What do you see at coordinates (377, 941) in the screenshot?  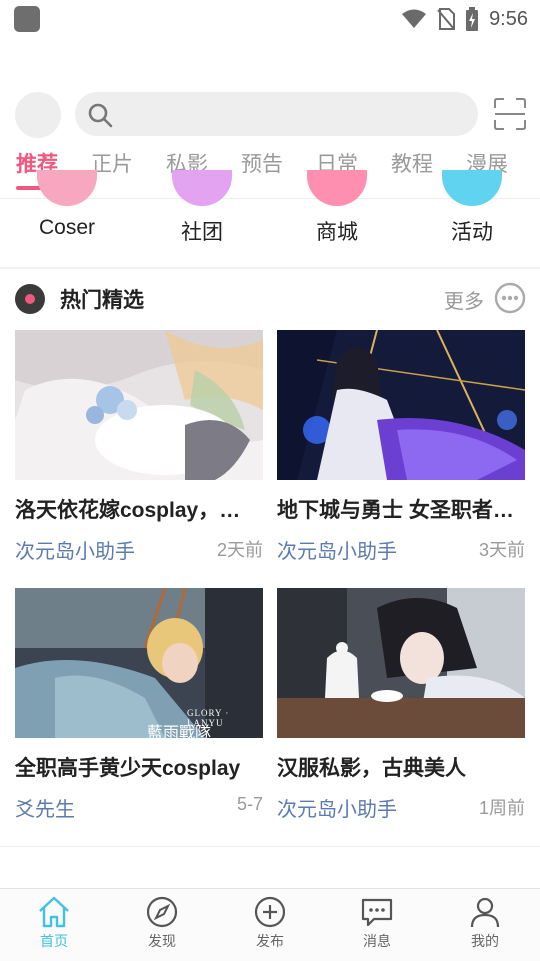 I see `nav-label: 消息` at bounding box center [377, 941].